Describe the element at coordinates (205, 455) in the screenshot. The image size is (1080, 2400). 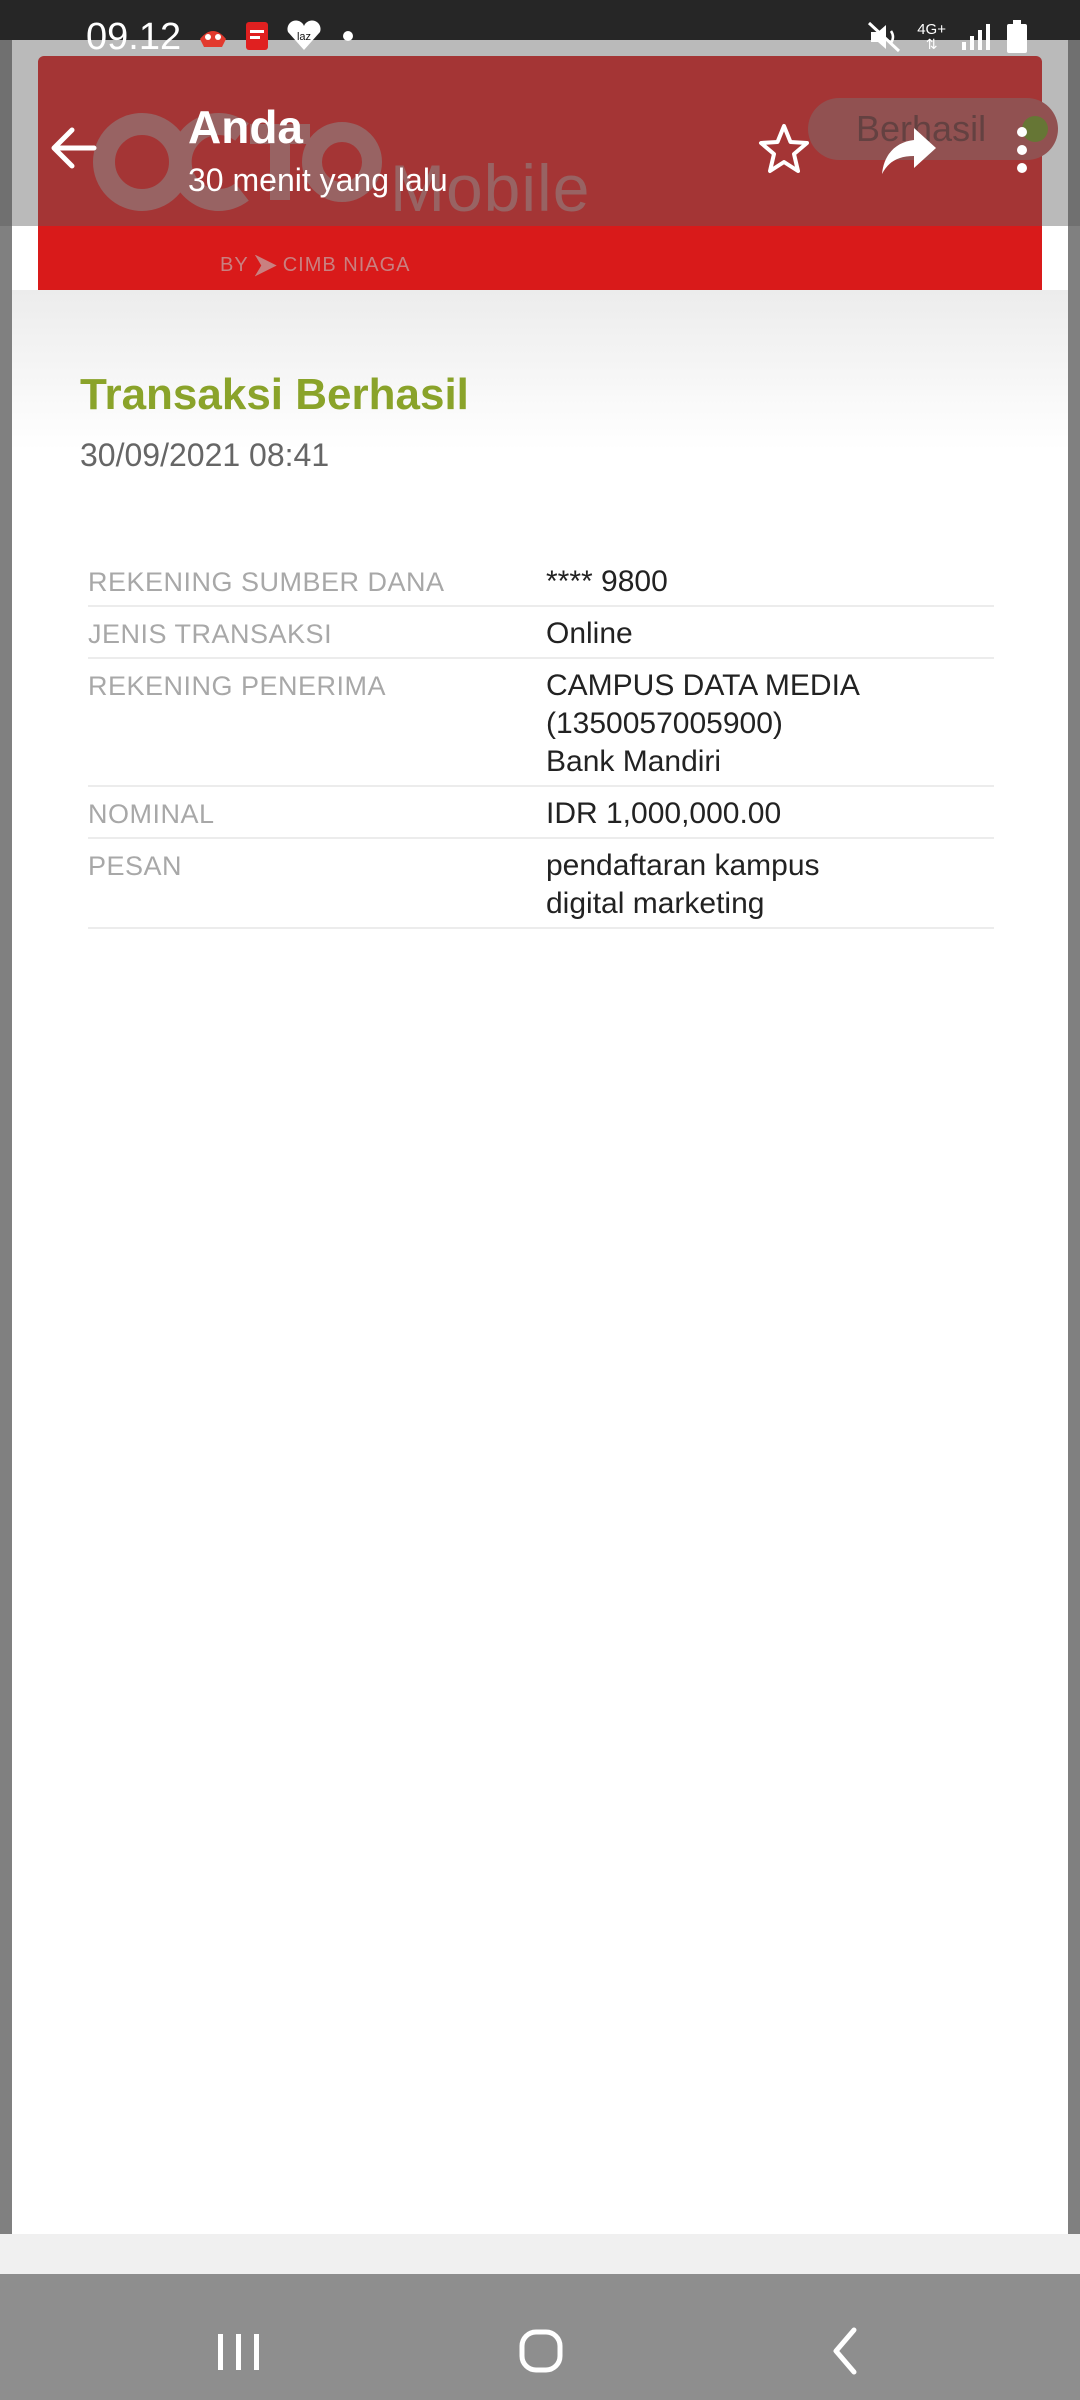
I see `receipt-datetime: 30/09/2021 08:41` at that location.